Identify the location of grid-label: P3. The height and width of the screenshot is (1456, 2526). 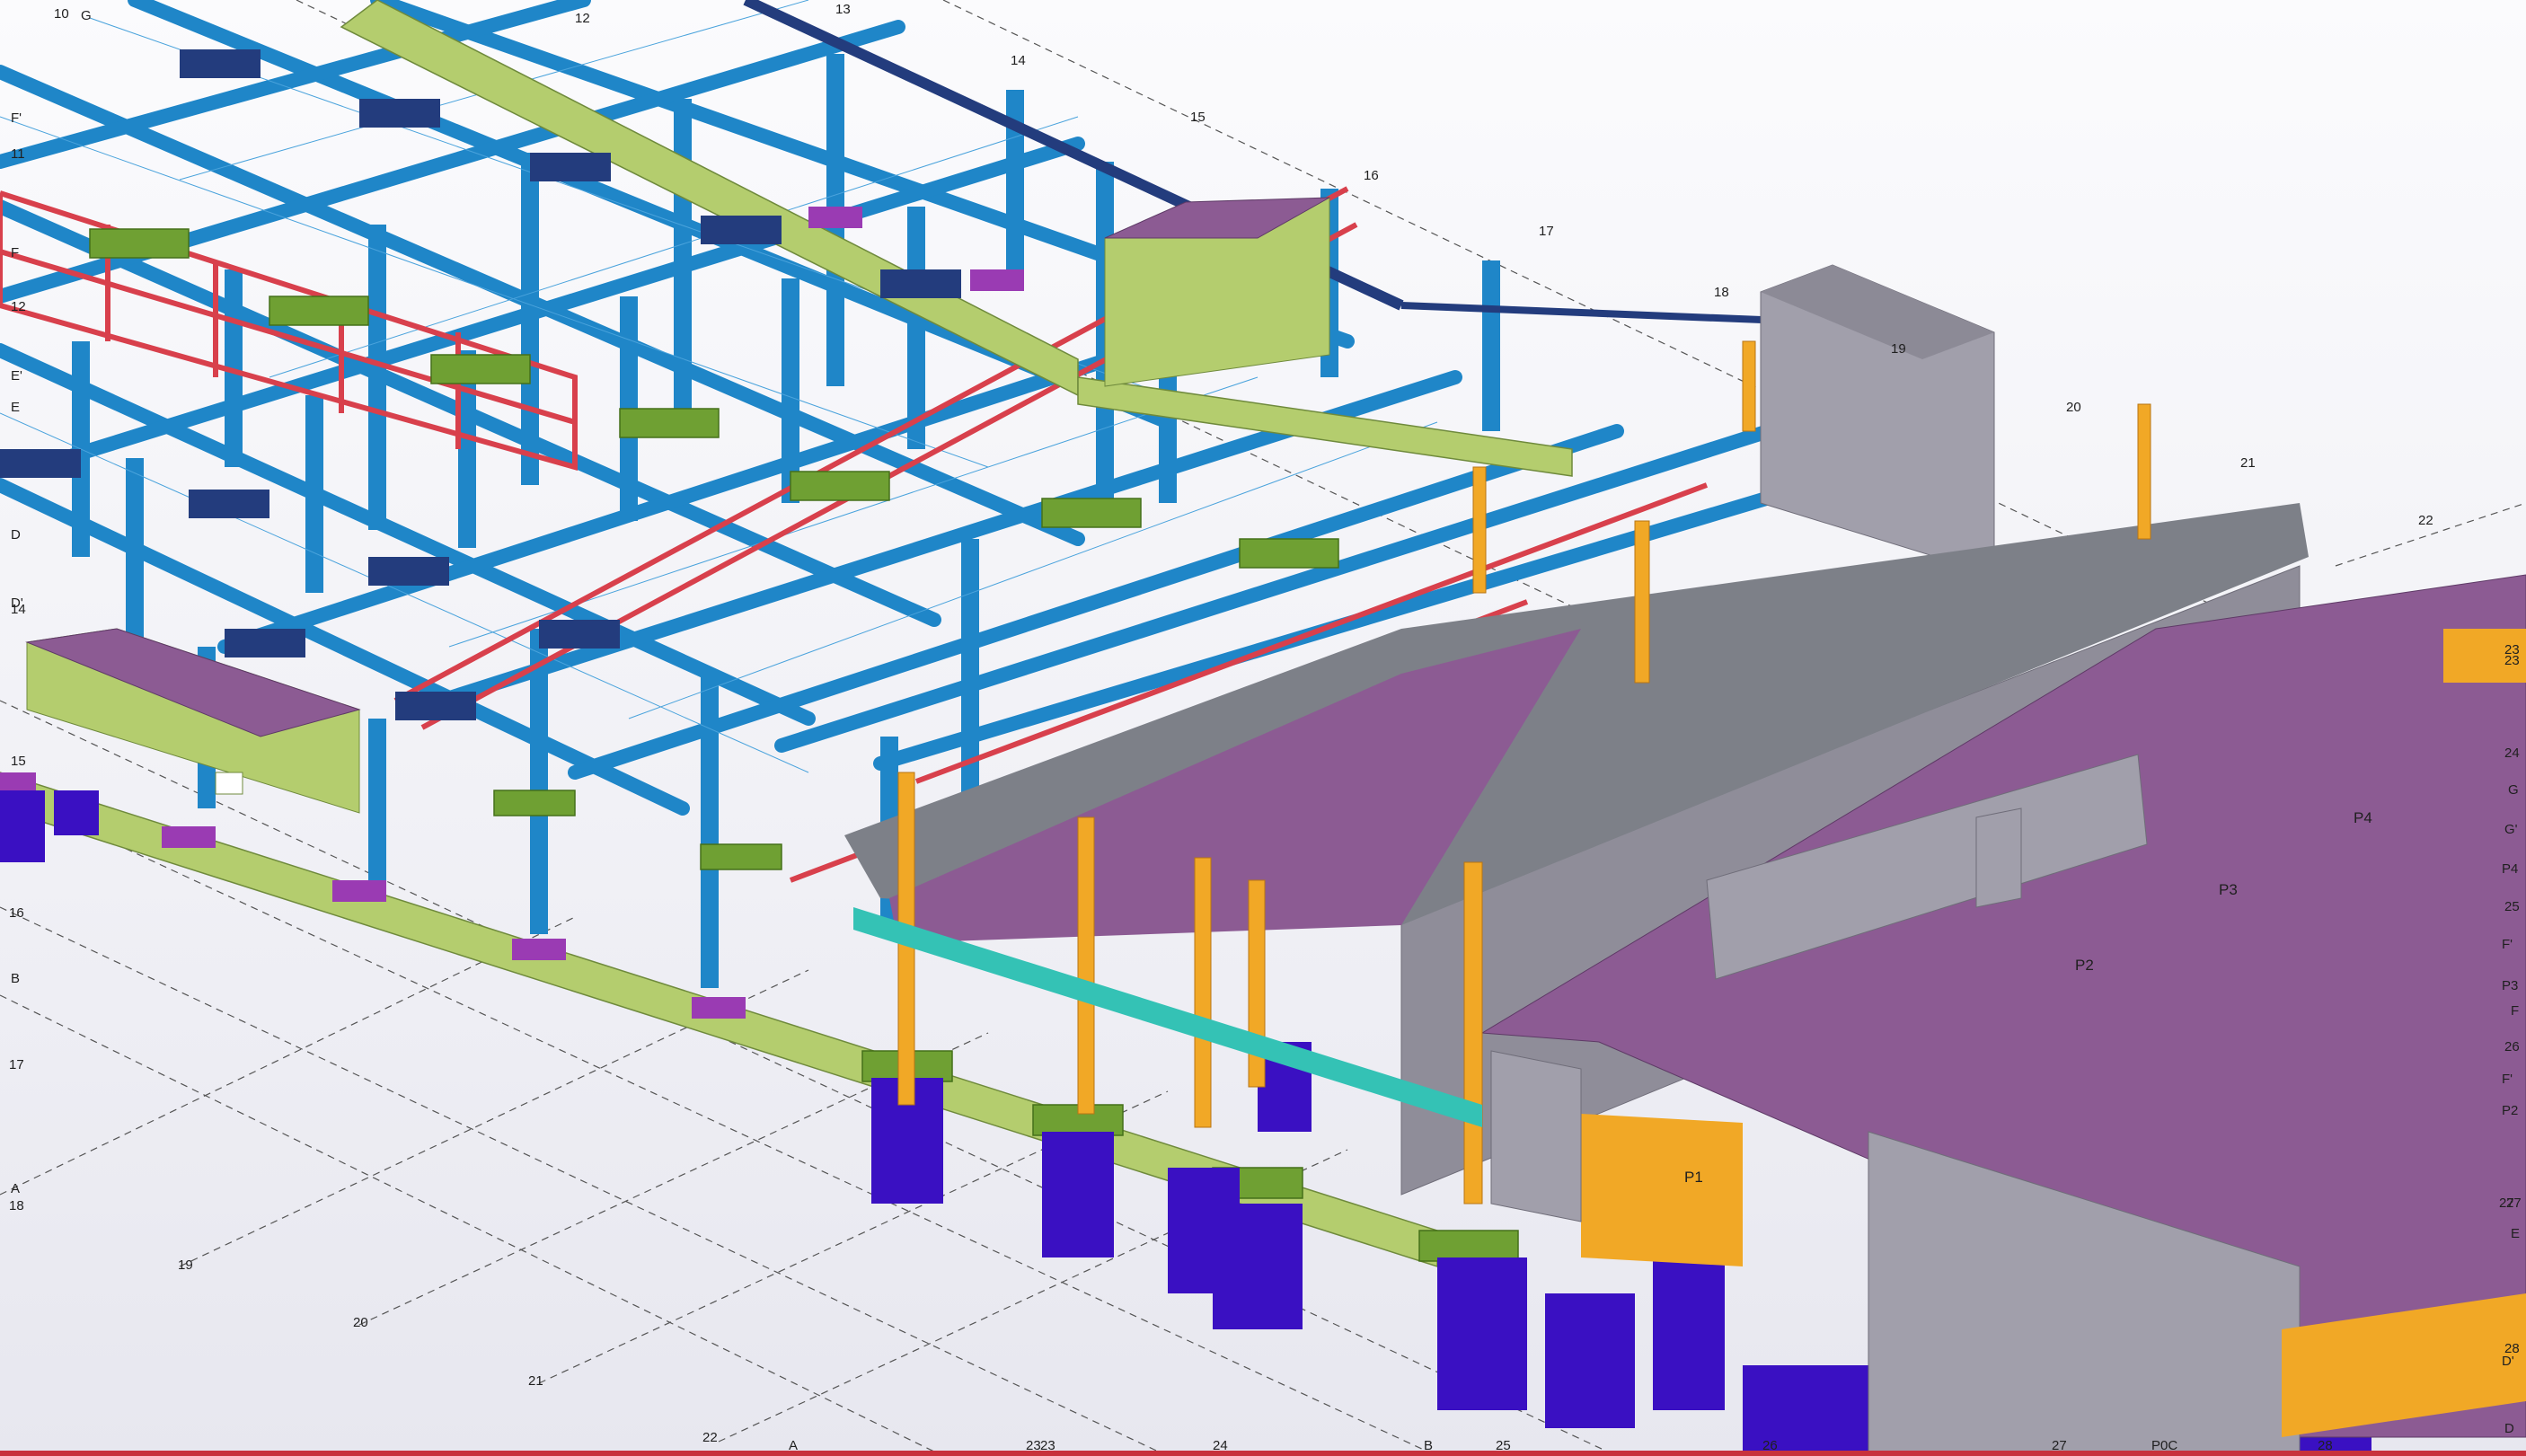
(2510, 986).